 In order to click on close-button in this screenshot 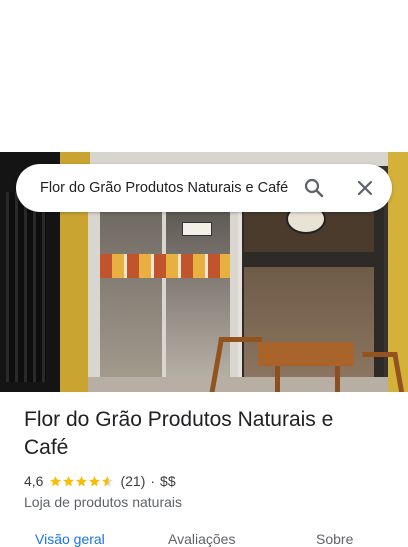, I will do `click(365, 188)`.